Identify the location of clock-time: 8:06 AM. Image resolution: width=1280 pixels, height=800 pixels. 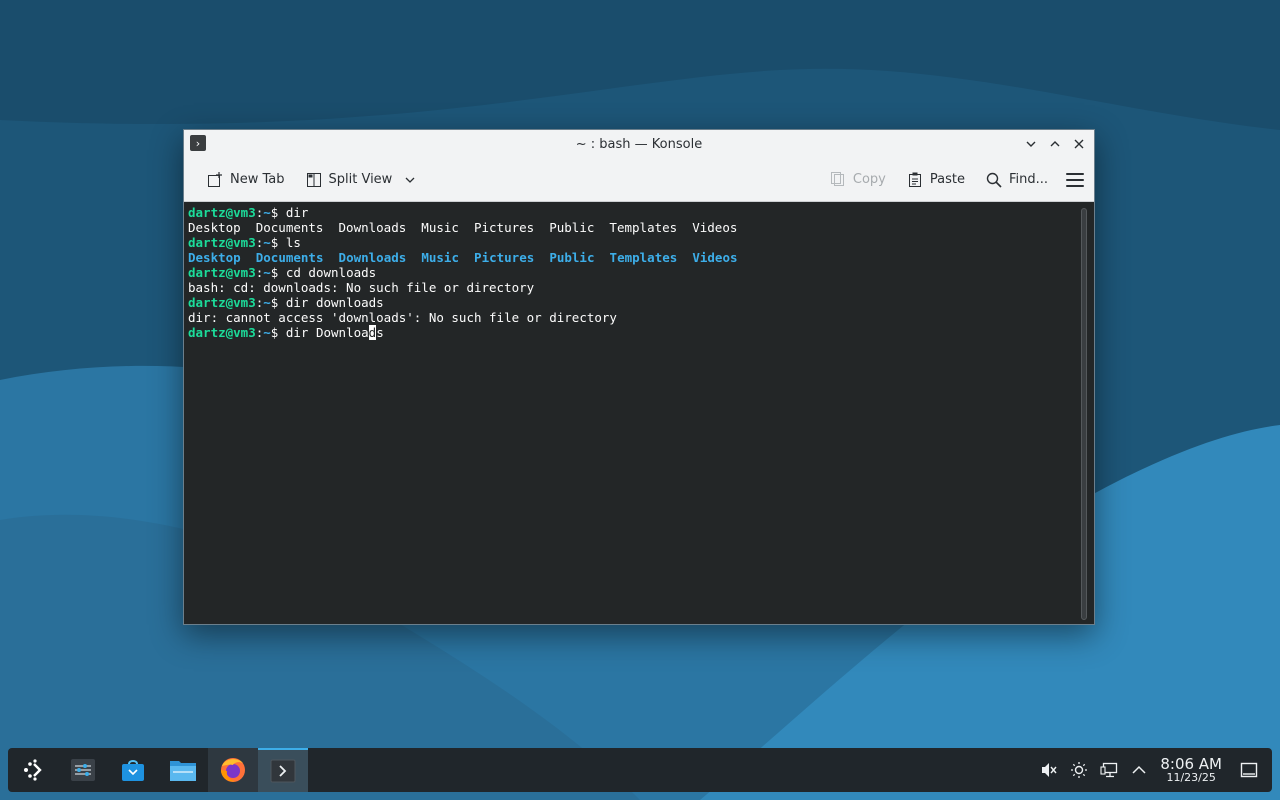
(1191, 763).